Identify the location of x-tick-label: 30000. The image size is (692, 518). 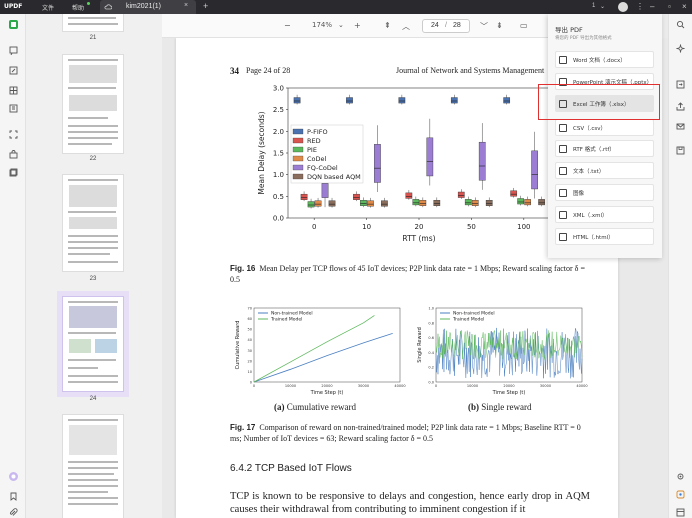
(363, 386).